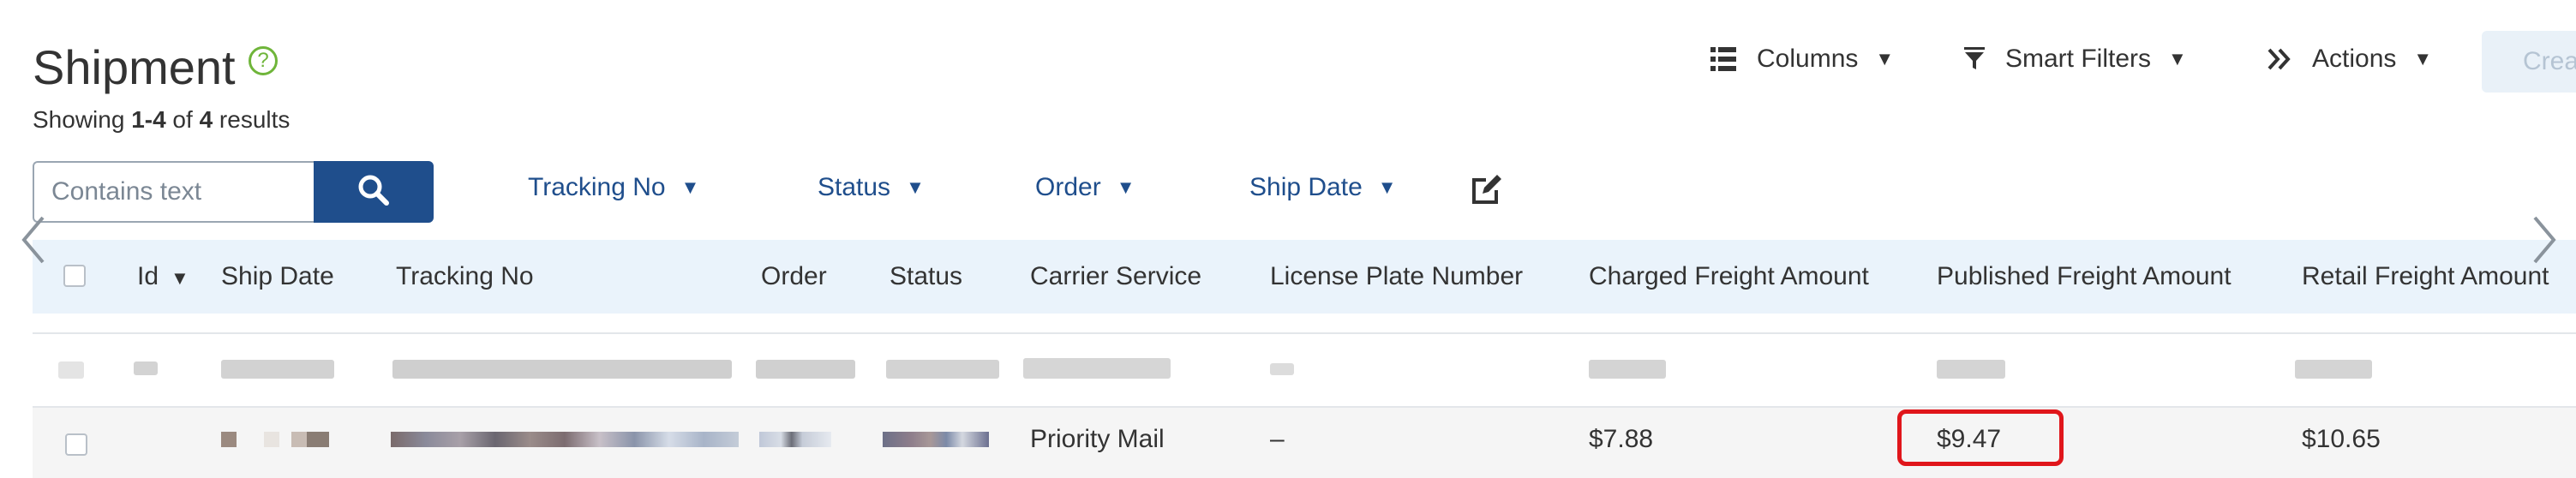 The image size is (2576, 478). What do you see at coordinates (263, 60) in the screenshot?
I see `help-icon: ?` at bounding box center [263, 60].